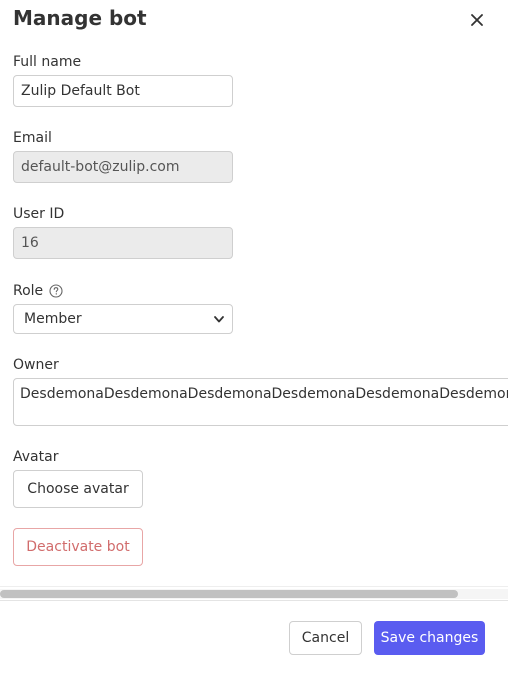 The image size is (508, 673). I want to click on email-label-text: Email, so click(32, 138).